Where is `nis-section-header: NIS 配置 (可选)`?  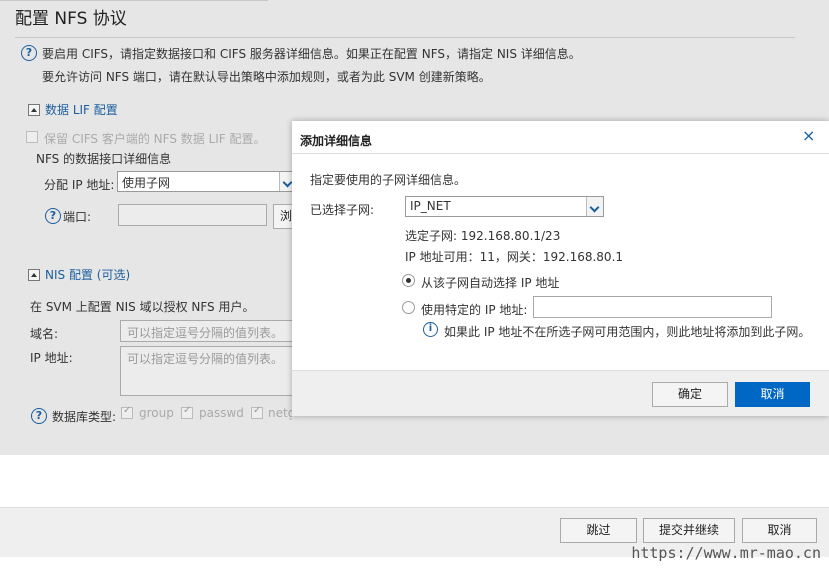 nis-section-header: NIS 配置 (可选) is located at coordinates (79, 274).